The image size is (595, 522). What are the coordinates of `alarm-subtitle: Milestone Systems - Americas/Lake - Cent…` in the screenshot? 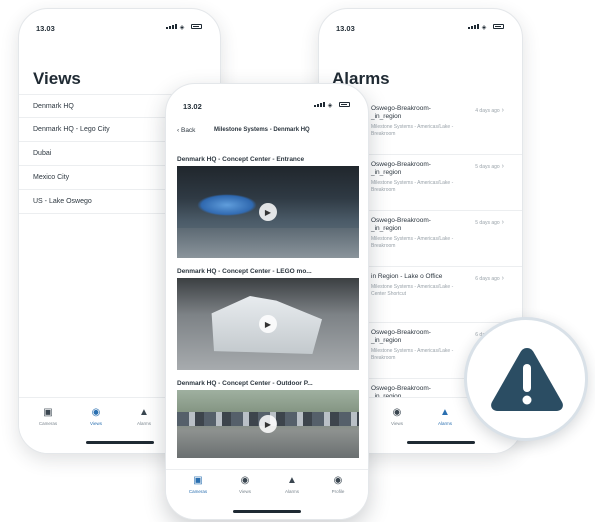 It's located at (412, 290).